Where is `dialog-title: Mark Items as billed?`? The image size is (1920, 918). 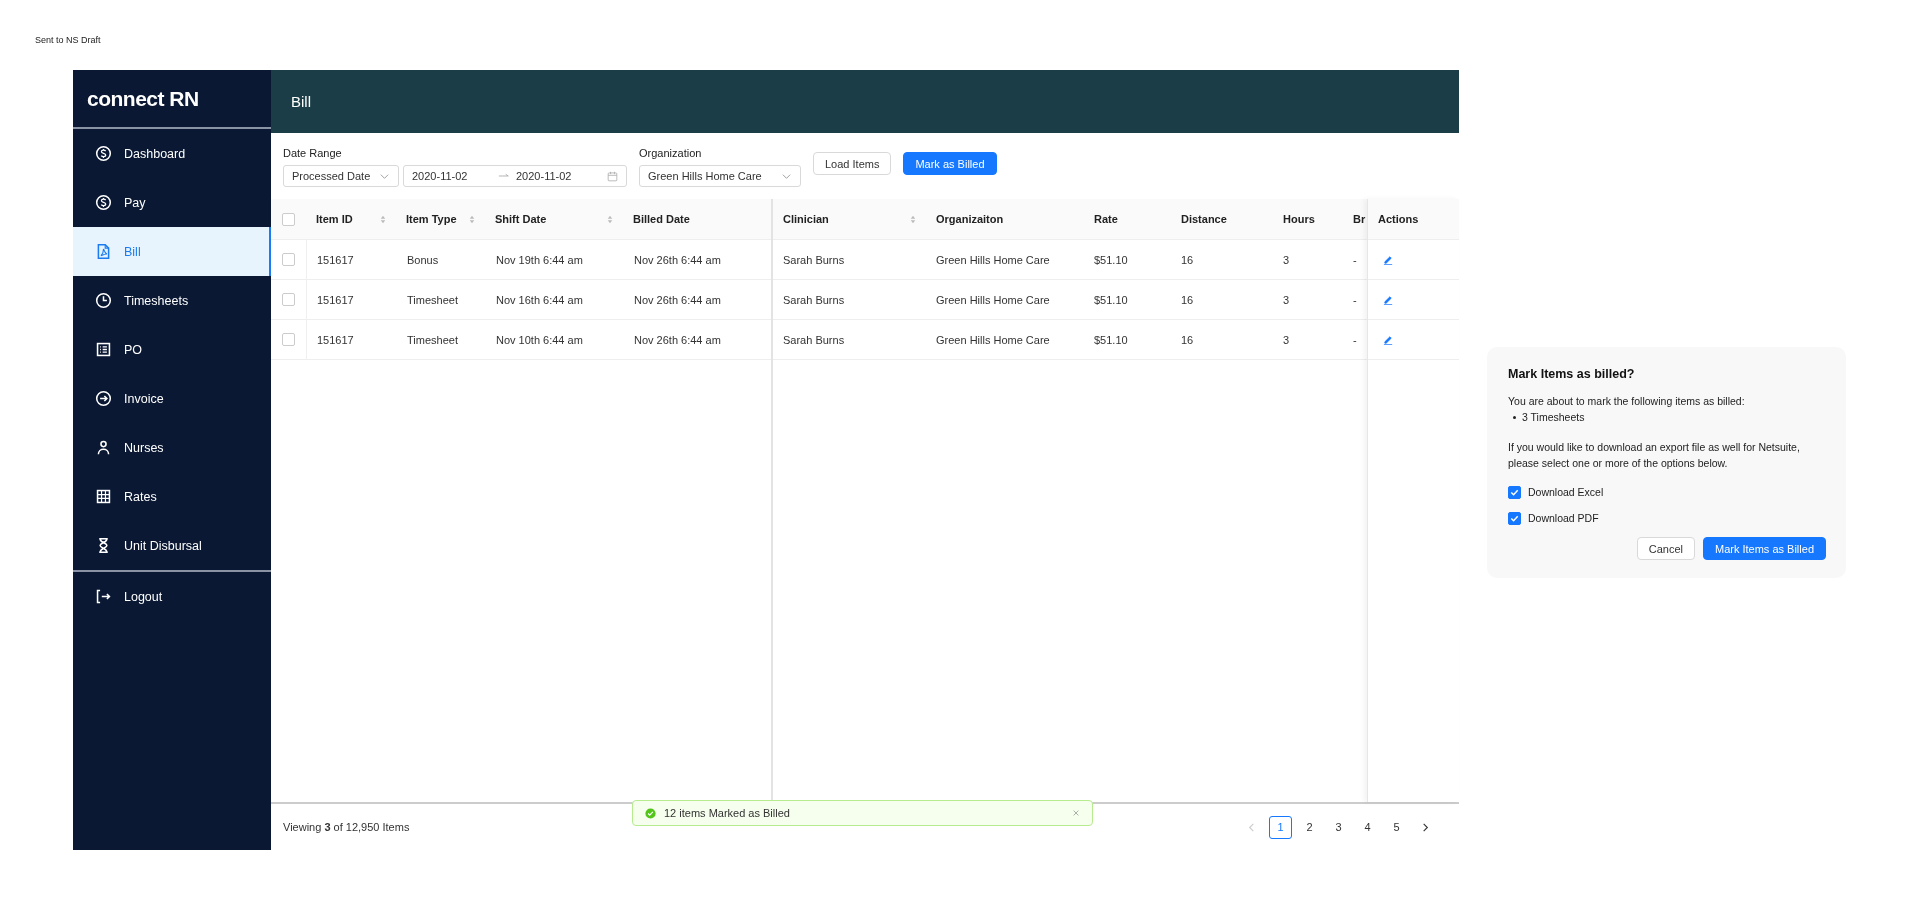 dialog-title: Mark Items as billed? is located at coordinates (1572, 374).